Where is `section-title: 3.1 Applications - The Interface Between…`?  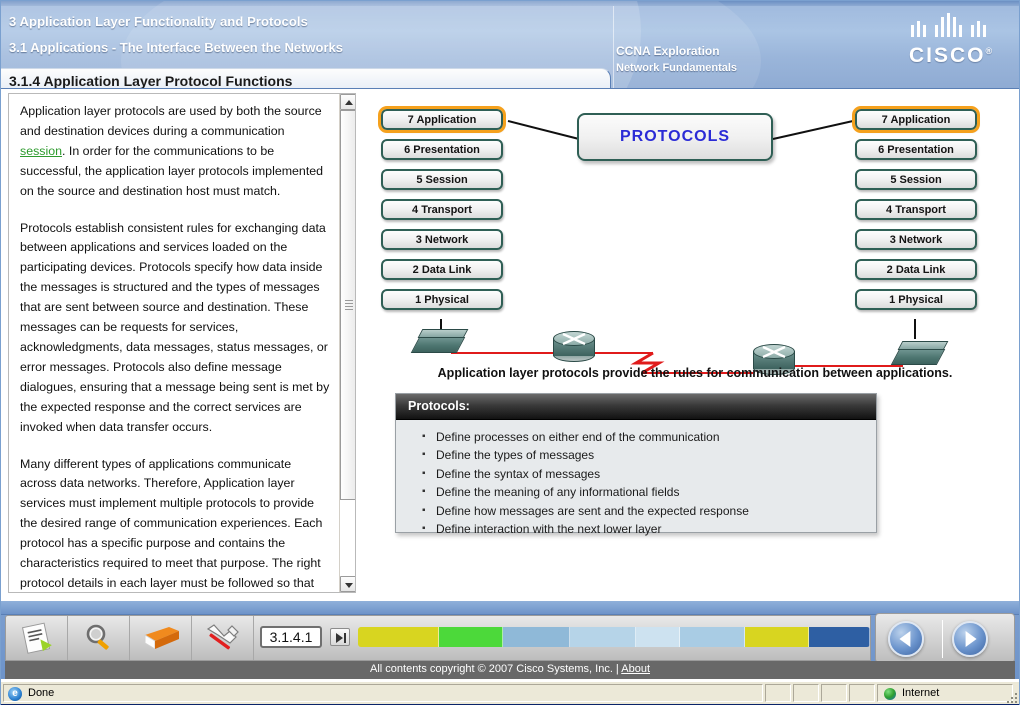
section-title: 3.1 Applications - The Interface Between… is located at coordinates (176, 47).